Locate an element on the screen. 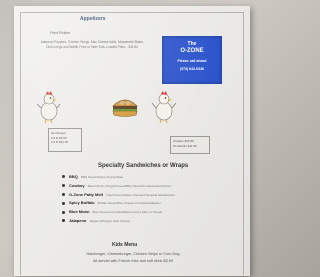 This screenshot has width=320, height=277. specialty-item-name: Jalapeno is located at coordinates (78, 220).